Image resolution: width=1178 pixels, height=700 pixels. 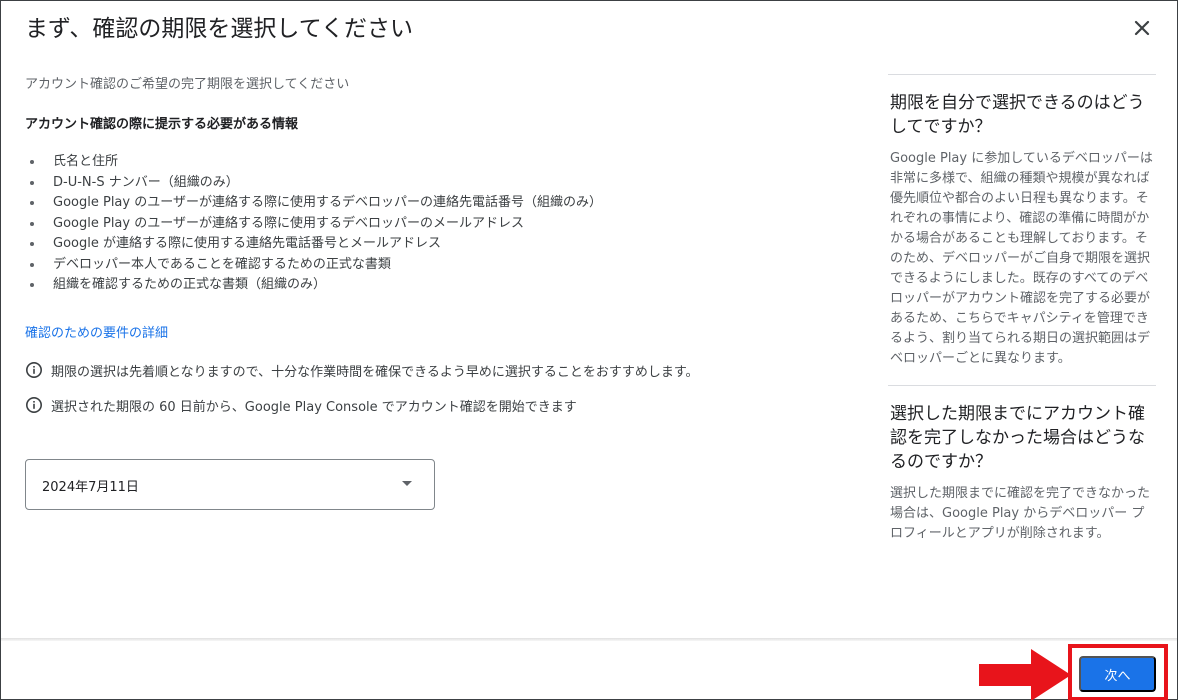 What do you see at coordinates (162, 124) in the screenshot?
I see `requirements-heading: アカウント確認の際に提示する必要がある情報` at bounding box center [162, 124].